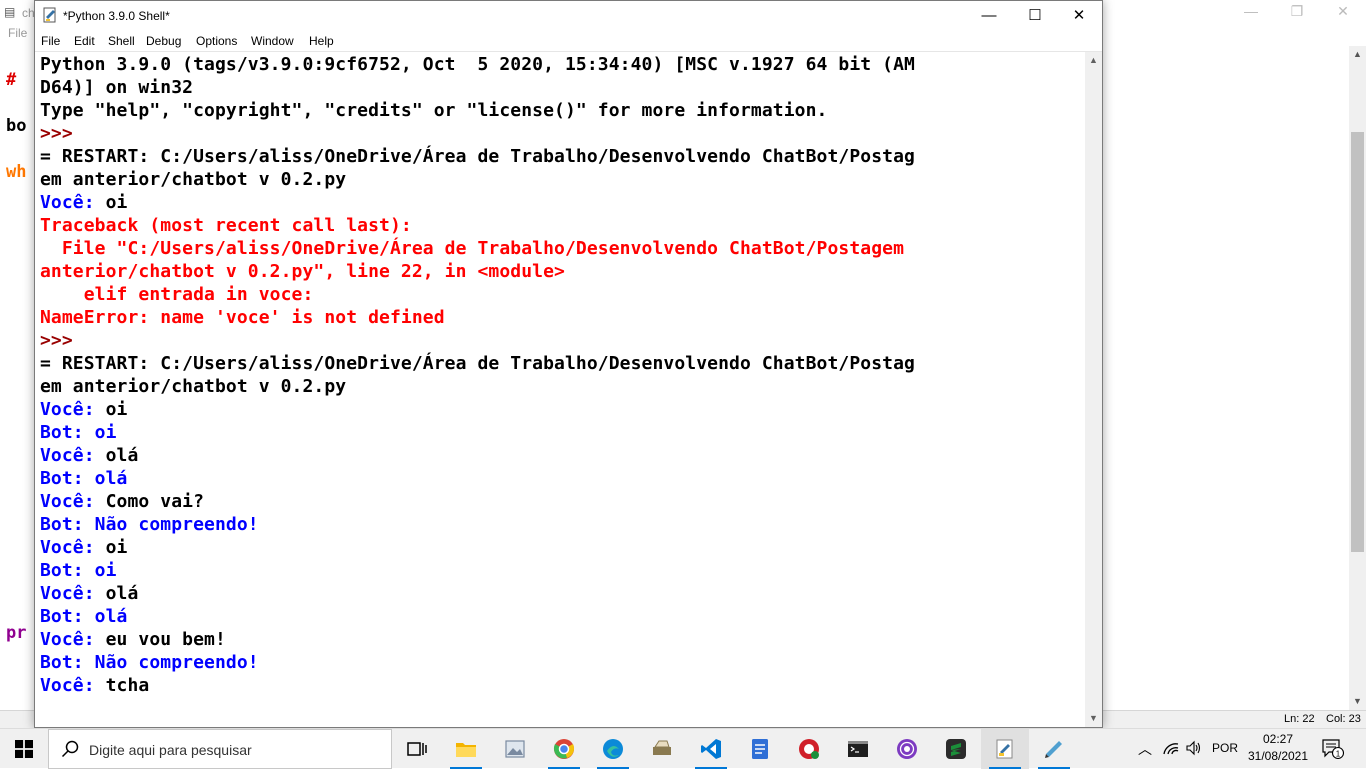 The height and width of the screenshot is (769, 1366). Describe the element at coordinates (122, 501) in the screenshot. I see `shell-line: Você: Como vai?` at that location.